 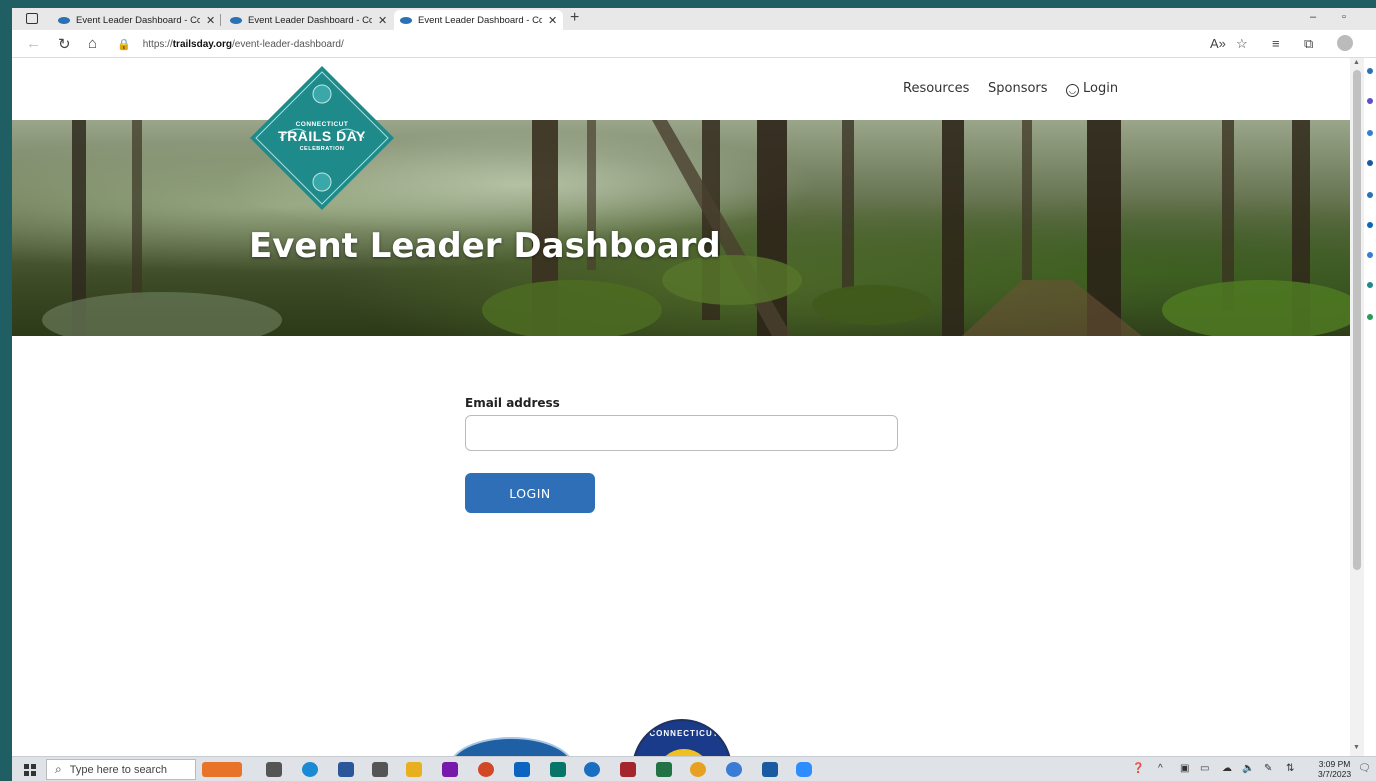 What do you see at coordinates (684, 752) in the screenshot?
I see `sun-emblem` at bounding box center [684, 752].